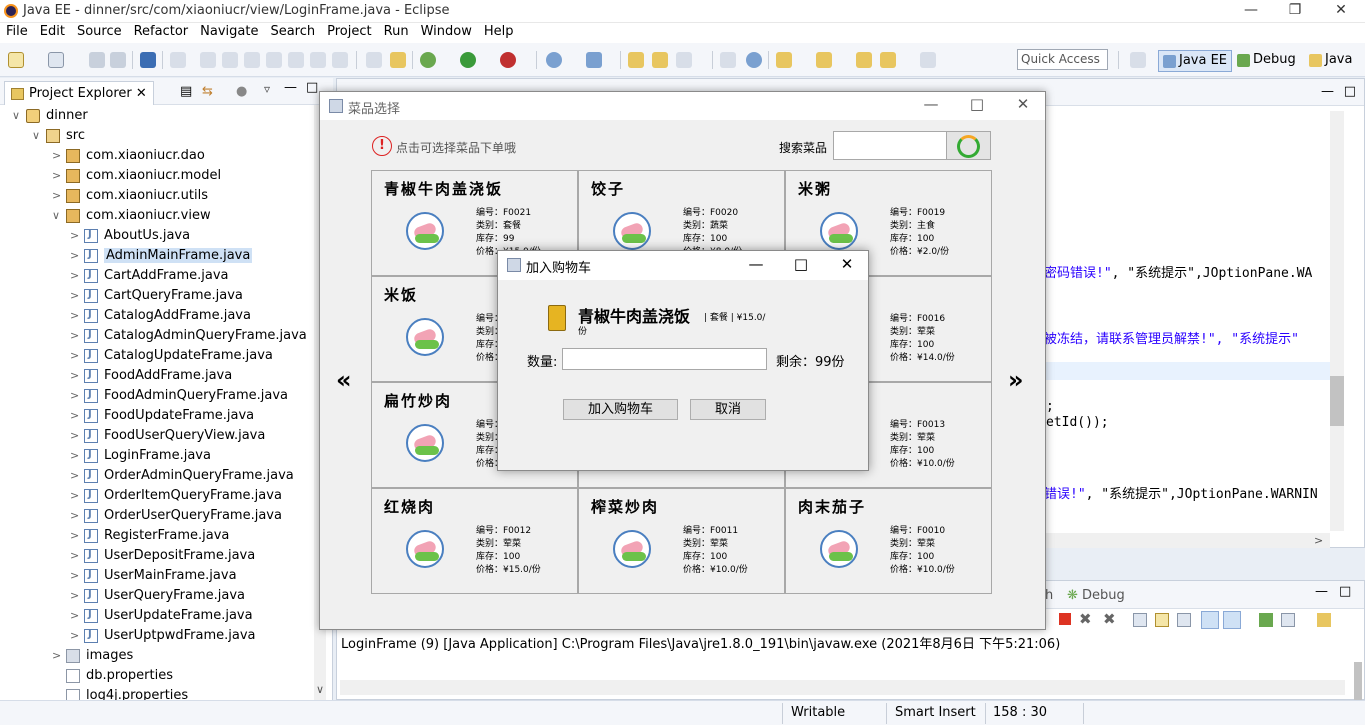  What do you see at coordinates (594, 60) in the screenshot?
I see `new-class-icon` at bounding box center [594, 60].